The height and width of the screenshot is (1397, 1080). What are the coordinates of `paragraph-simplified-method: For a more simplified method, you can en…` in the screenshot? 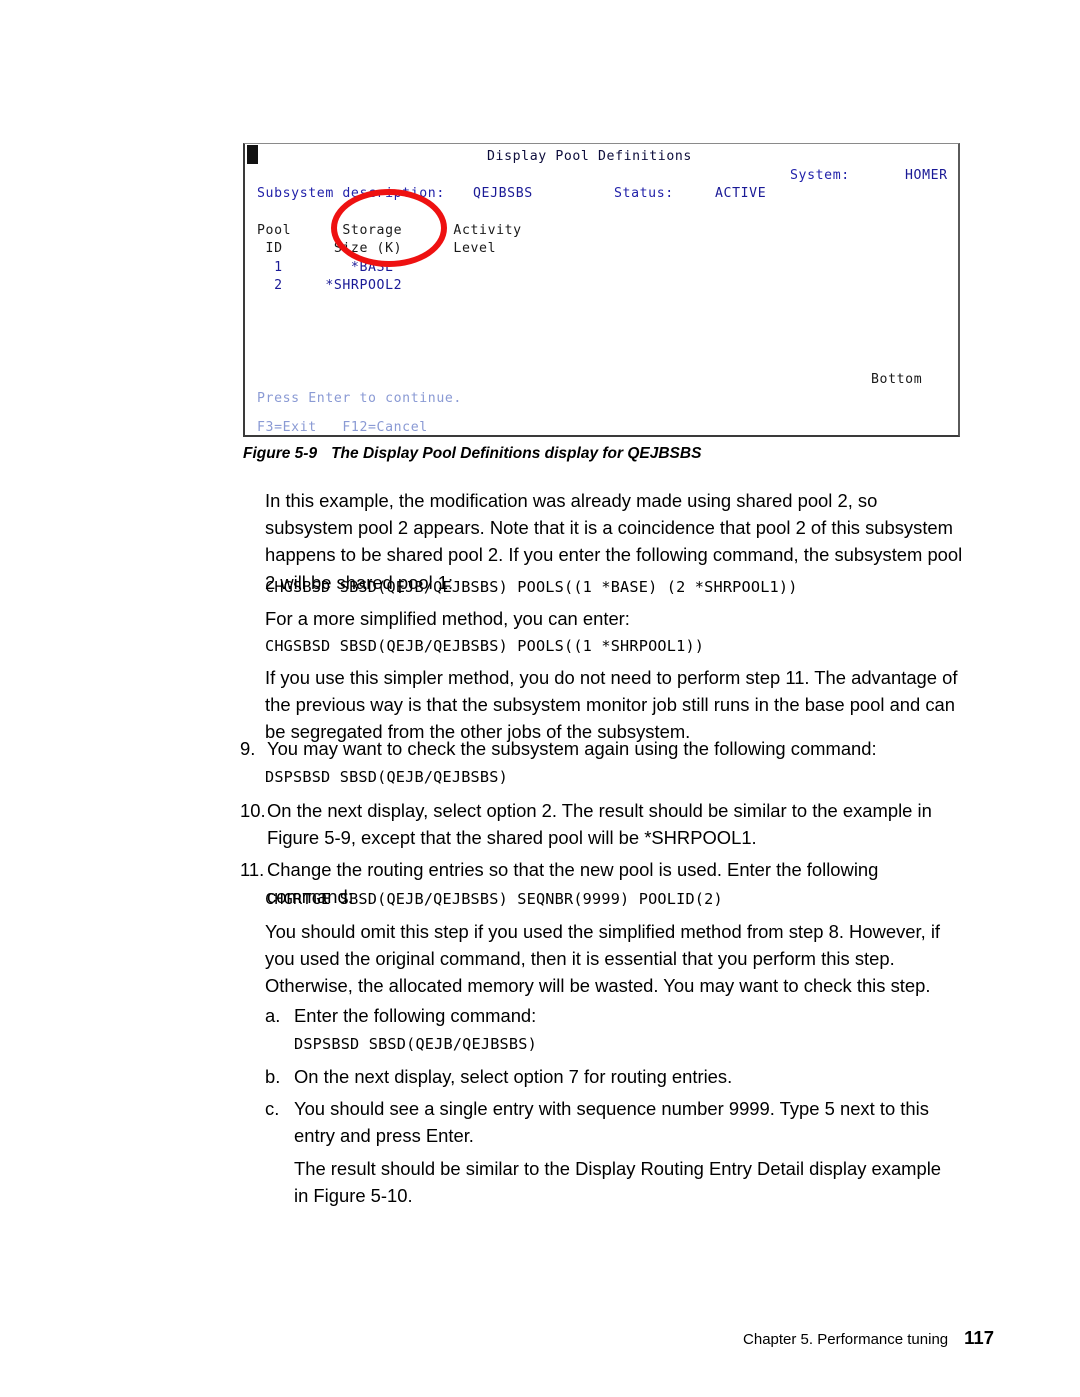 It's located at (447, 618).